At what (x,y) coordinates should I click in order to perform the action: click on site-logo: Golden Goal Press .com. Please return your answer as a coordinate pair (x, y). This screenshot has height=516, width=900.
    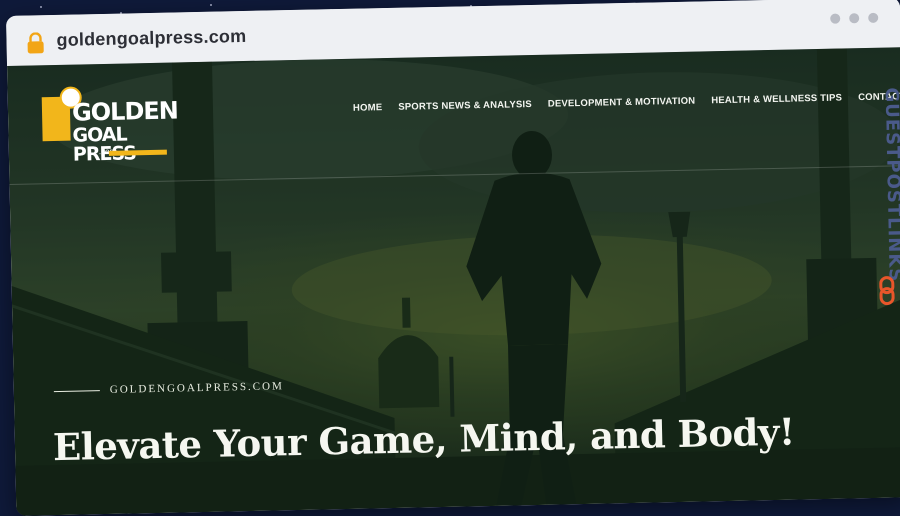
    Looking at the image, I should click on (109, 128).